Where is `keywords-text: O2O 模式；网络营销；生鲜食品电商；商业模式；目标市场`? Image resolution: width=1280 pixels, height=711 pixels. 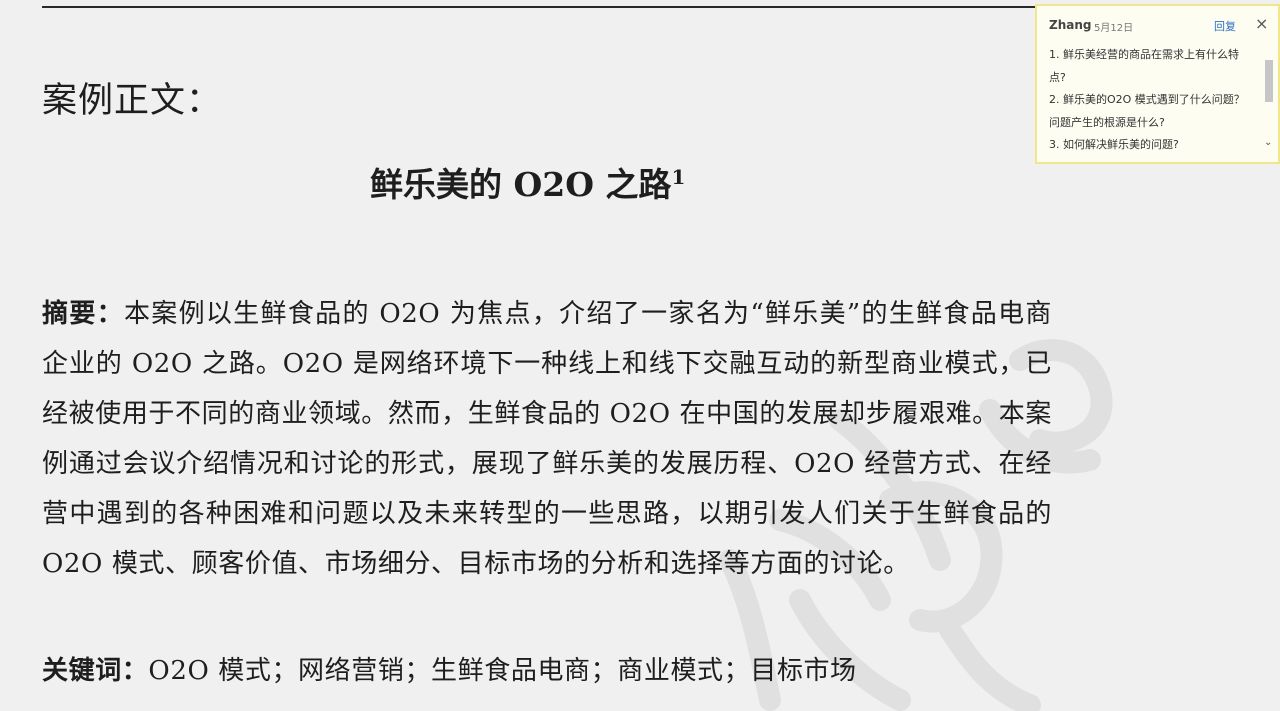 keywords-text: O2O 模式；网络营销；生鲜食品电商；商业模式；目标市场 is located at coordinates (502, 671).